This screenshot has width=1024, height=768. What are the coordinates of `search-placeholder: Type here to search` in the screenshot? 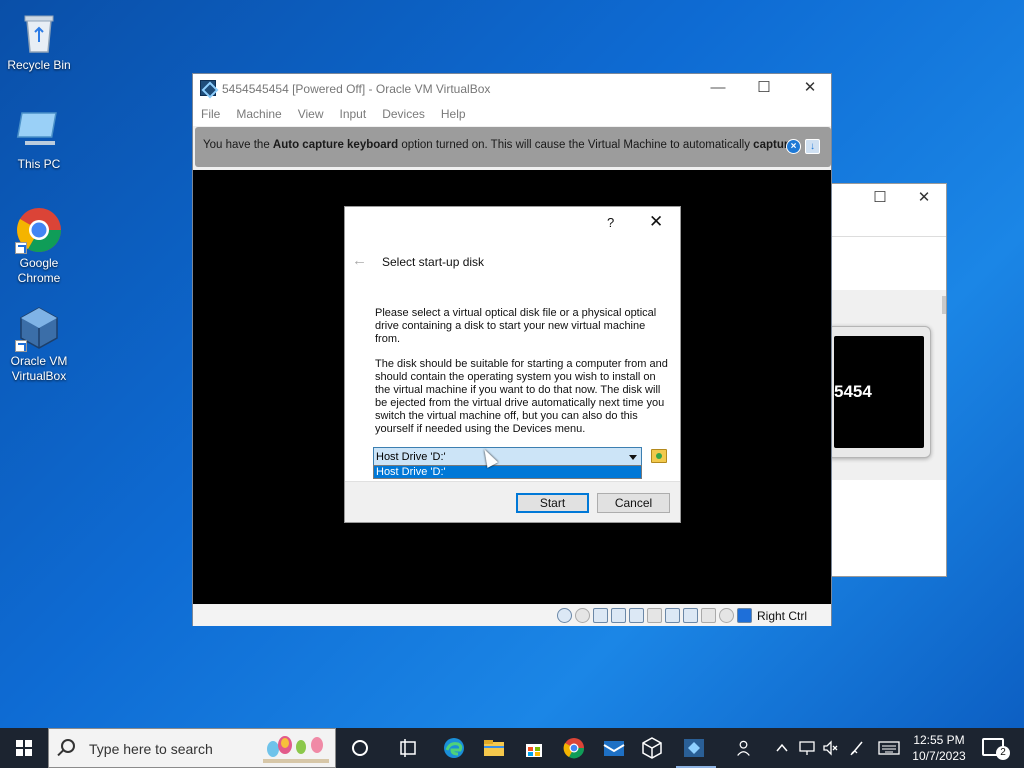 It's located at (151, 749).